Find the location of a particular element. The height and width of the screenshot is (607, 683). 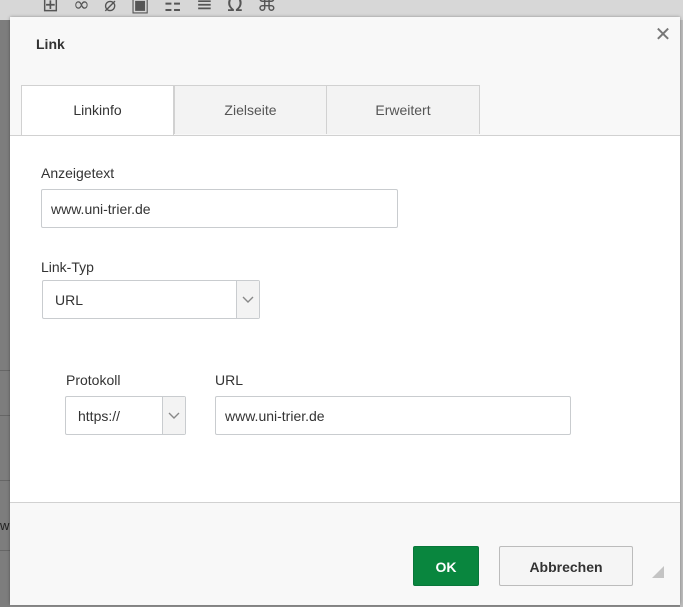

editor-background-left: w is located at coordinates (5, 313).